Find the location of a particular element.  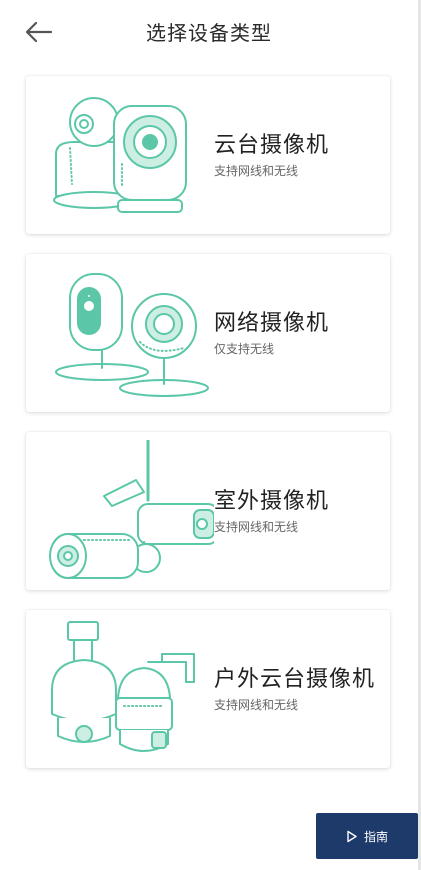

device-name: 户外云台摄像机 is located at coordinates (295, 679).